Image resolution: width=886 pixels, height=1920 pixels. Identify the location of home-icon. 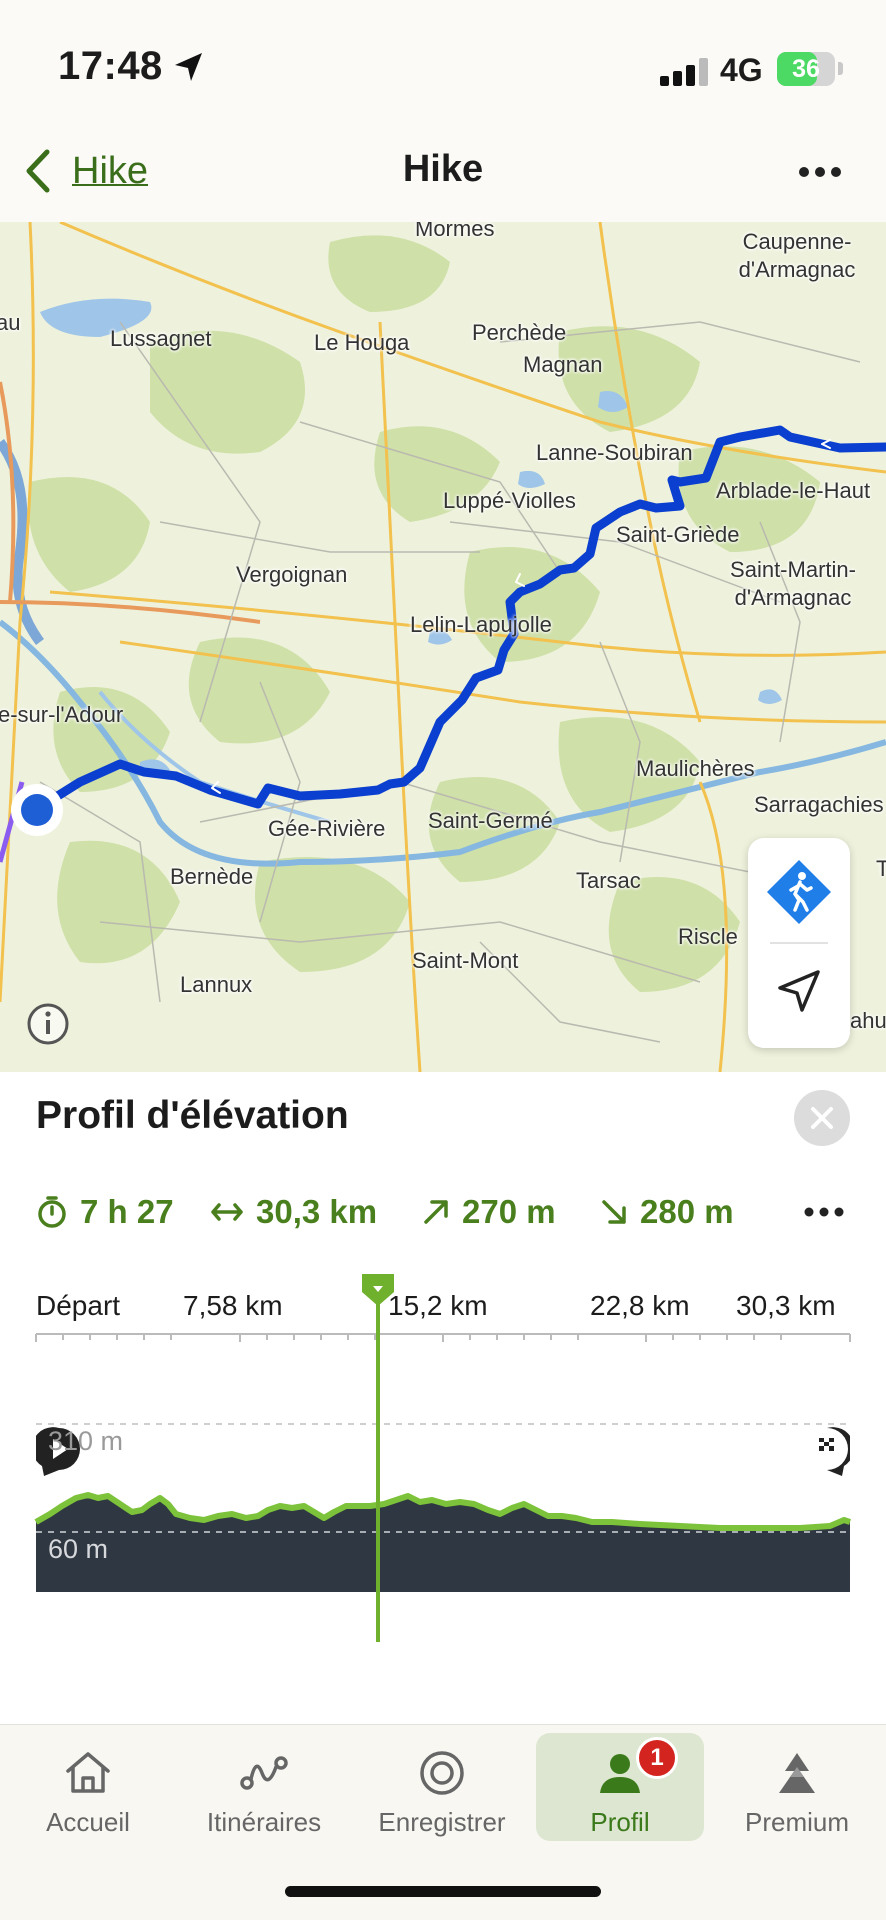
(88, 1772).